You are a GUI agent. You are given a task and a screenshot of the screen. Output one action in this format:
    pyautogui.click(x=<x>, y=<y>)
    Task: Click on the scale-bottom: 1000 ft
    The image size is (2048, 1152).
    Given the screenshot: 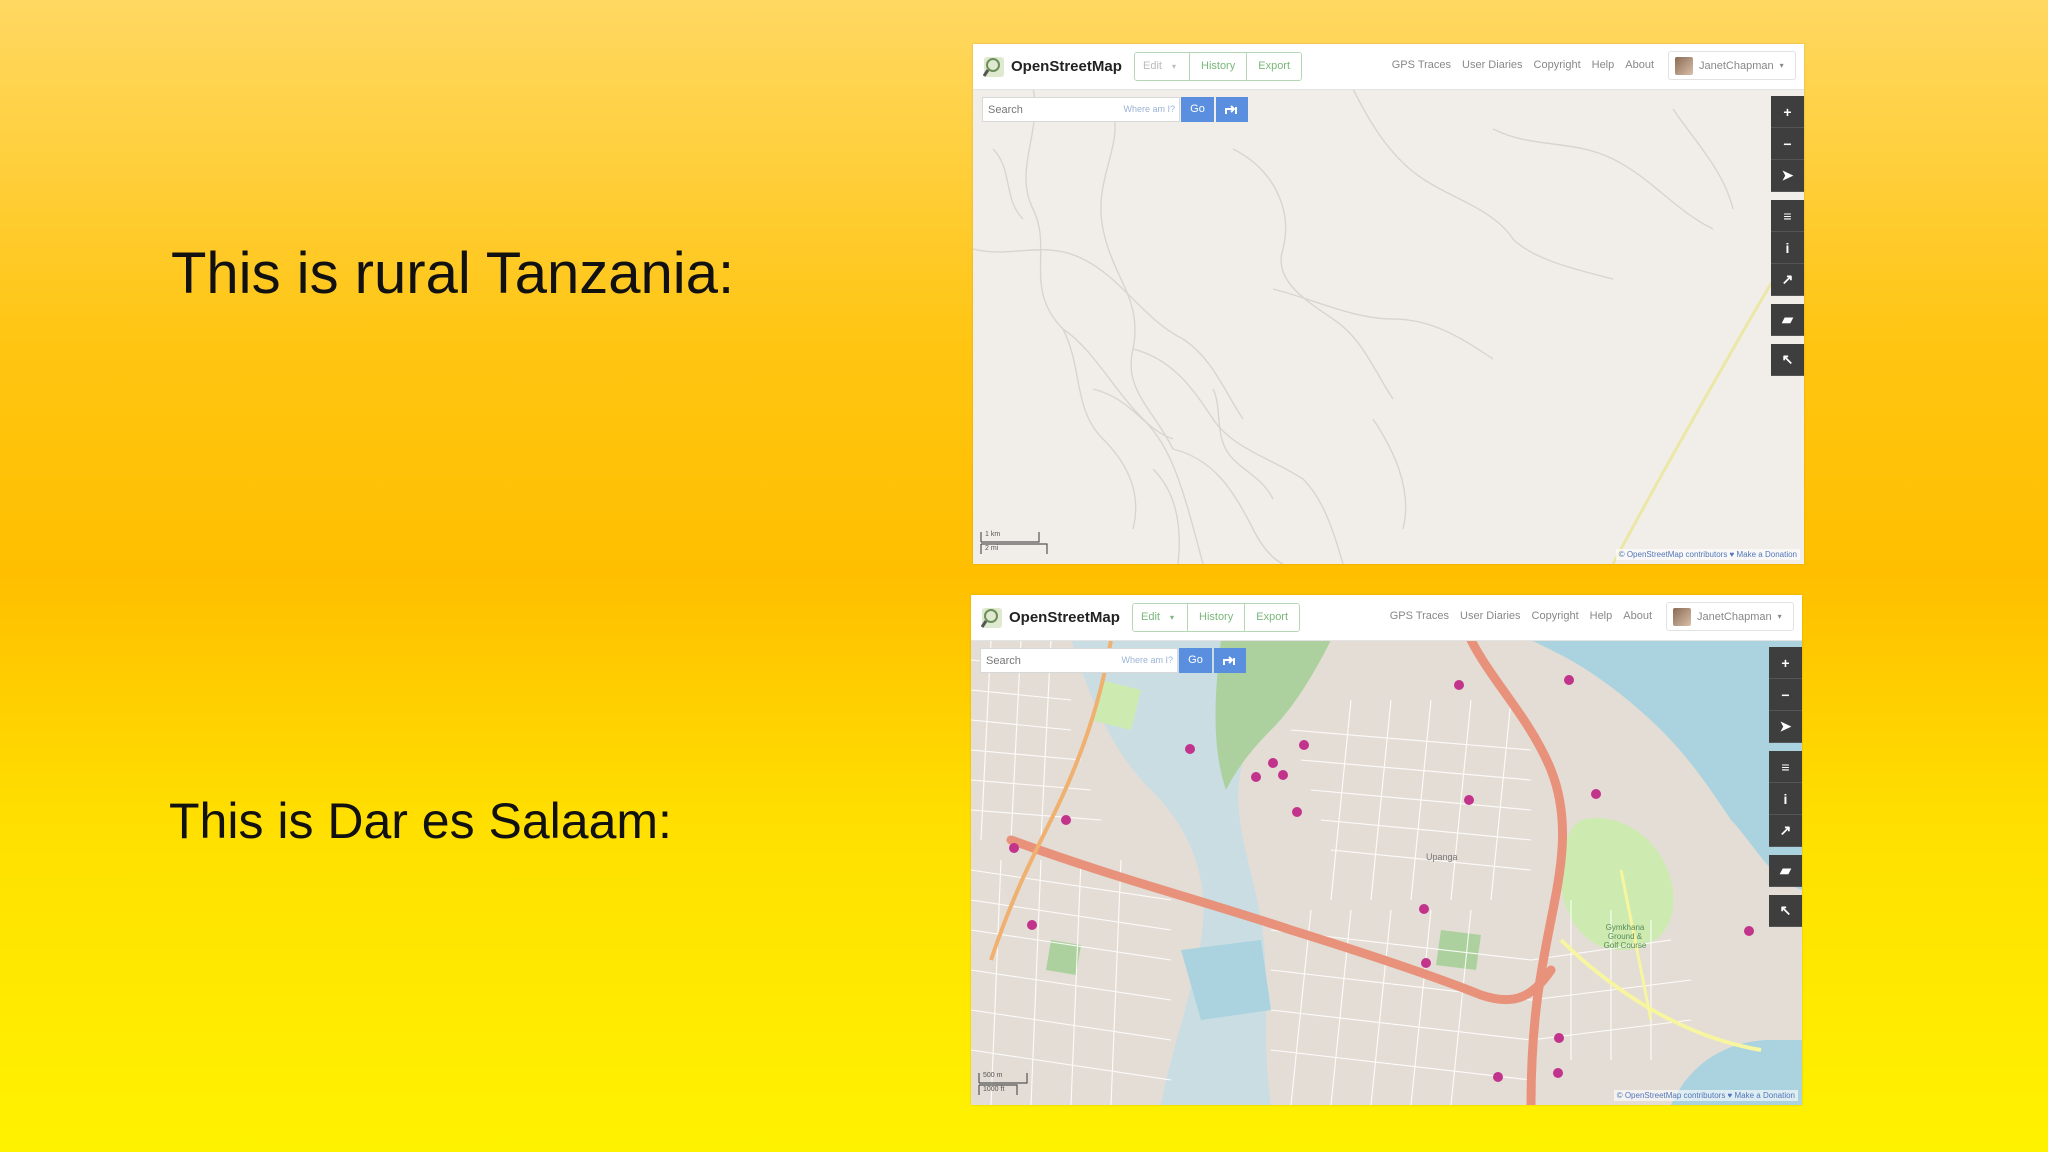 What is the action you would take?
    pyautogui.click(x=994, y=1089)
    